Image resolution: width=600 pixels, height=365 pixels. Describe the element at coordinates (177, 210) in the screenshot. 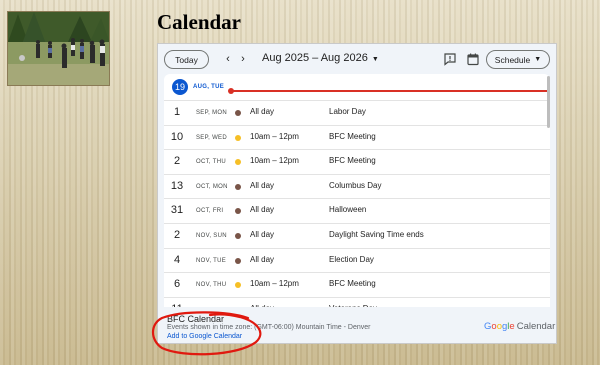

I see `event-day-number: 31` at that location.